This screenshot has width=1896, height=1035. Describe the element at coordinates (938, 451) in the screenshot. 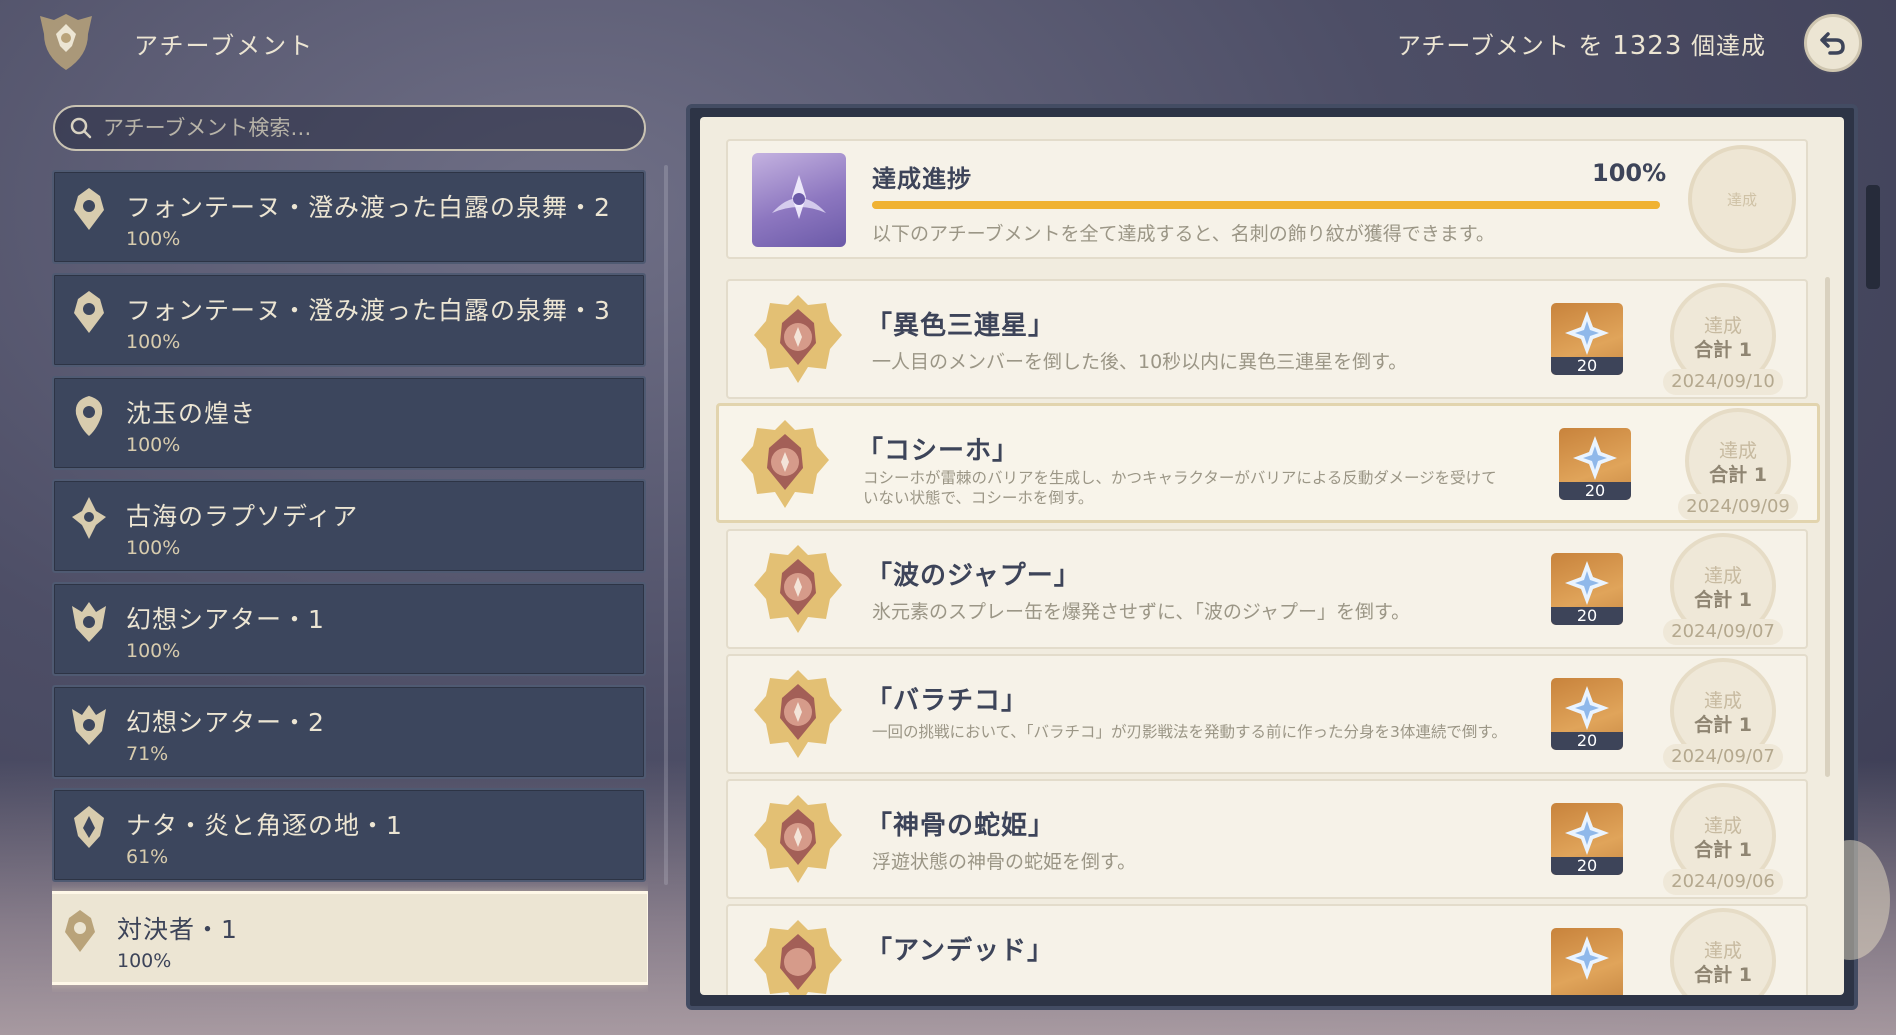

I see `achievement-name: 「コシーホ」` at that location.